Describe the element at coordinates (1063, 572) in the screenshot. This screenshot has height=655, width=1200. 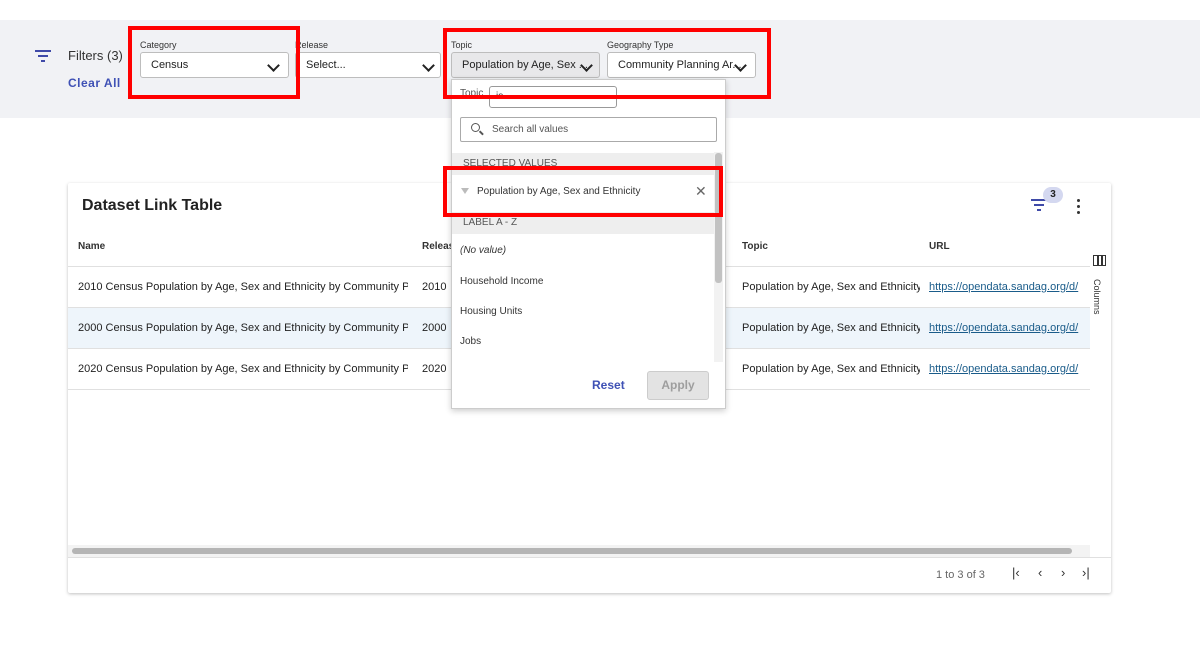
I see `next-page-button: ›` at that location.